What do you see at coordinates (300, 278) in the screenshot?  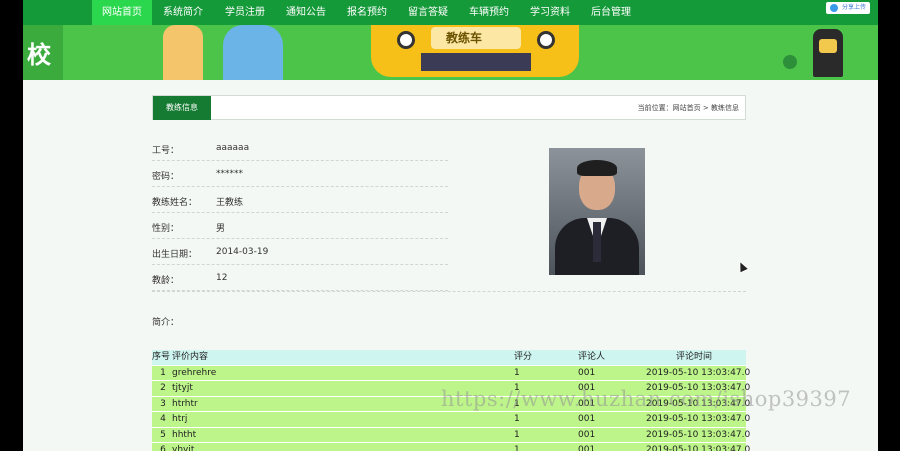 I see `field-teaching-years: 教龄： 12` at bounding box center [300, 278].